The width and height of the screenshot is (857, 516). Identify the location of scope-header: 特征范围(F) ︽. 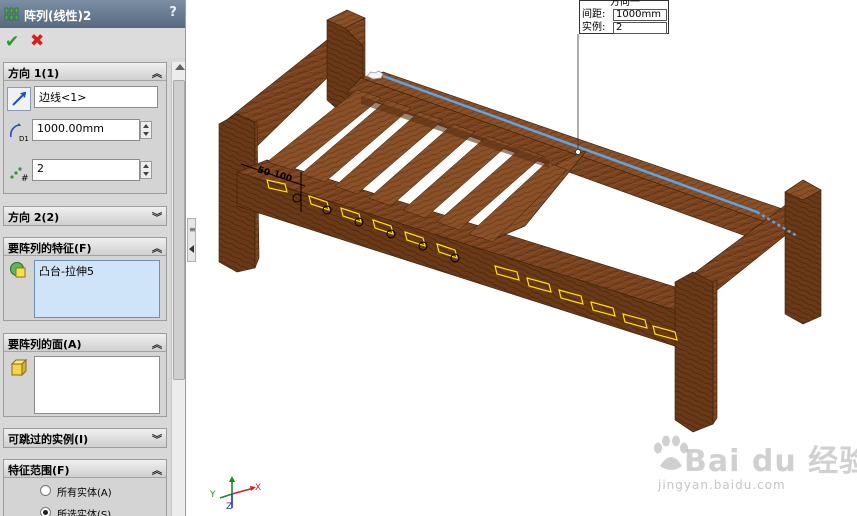
(85, 469).